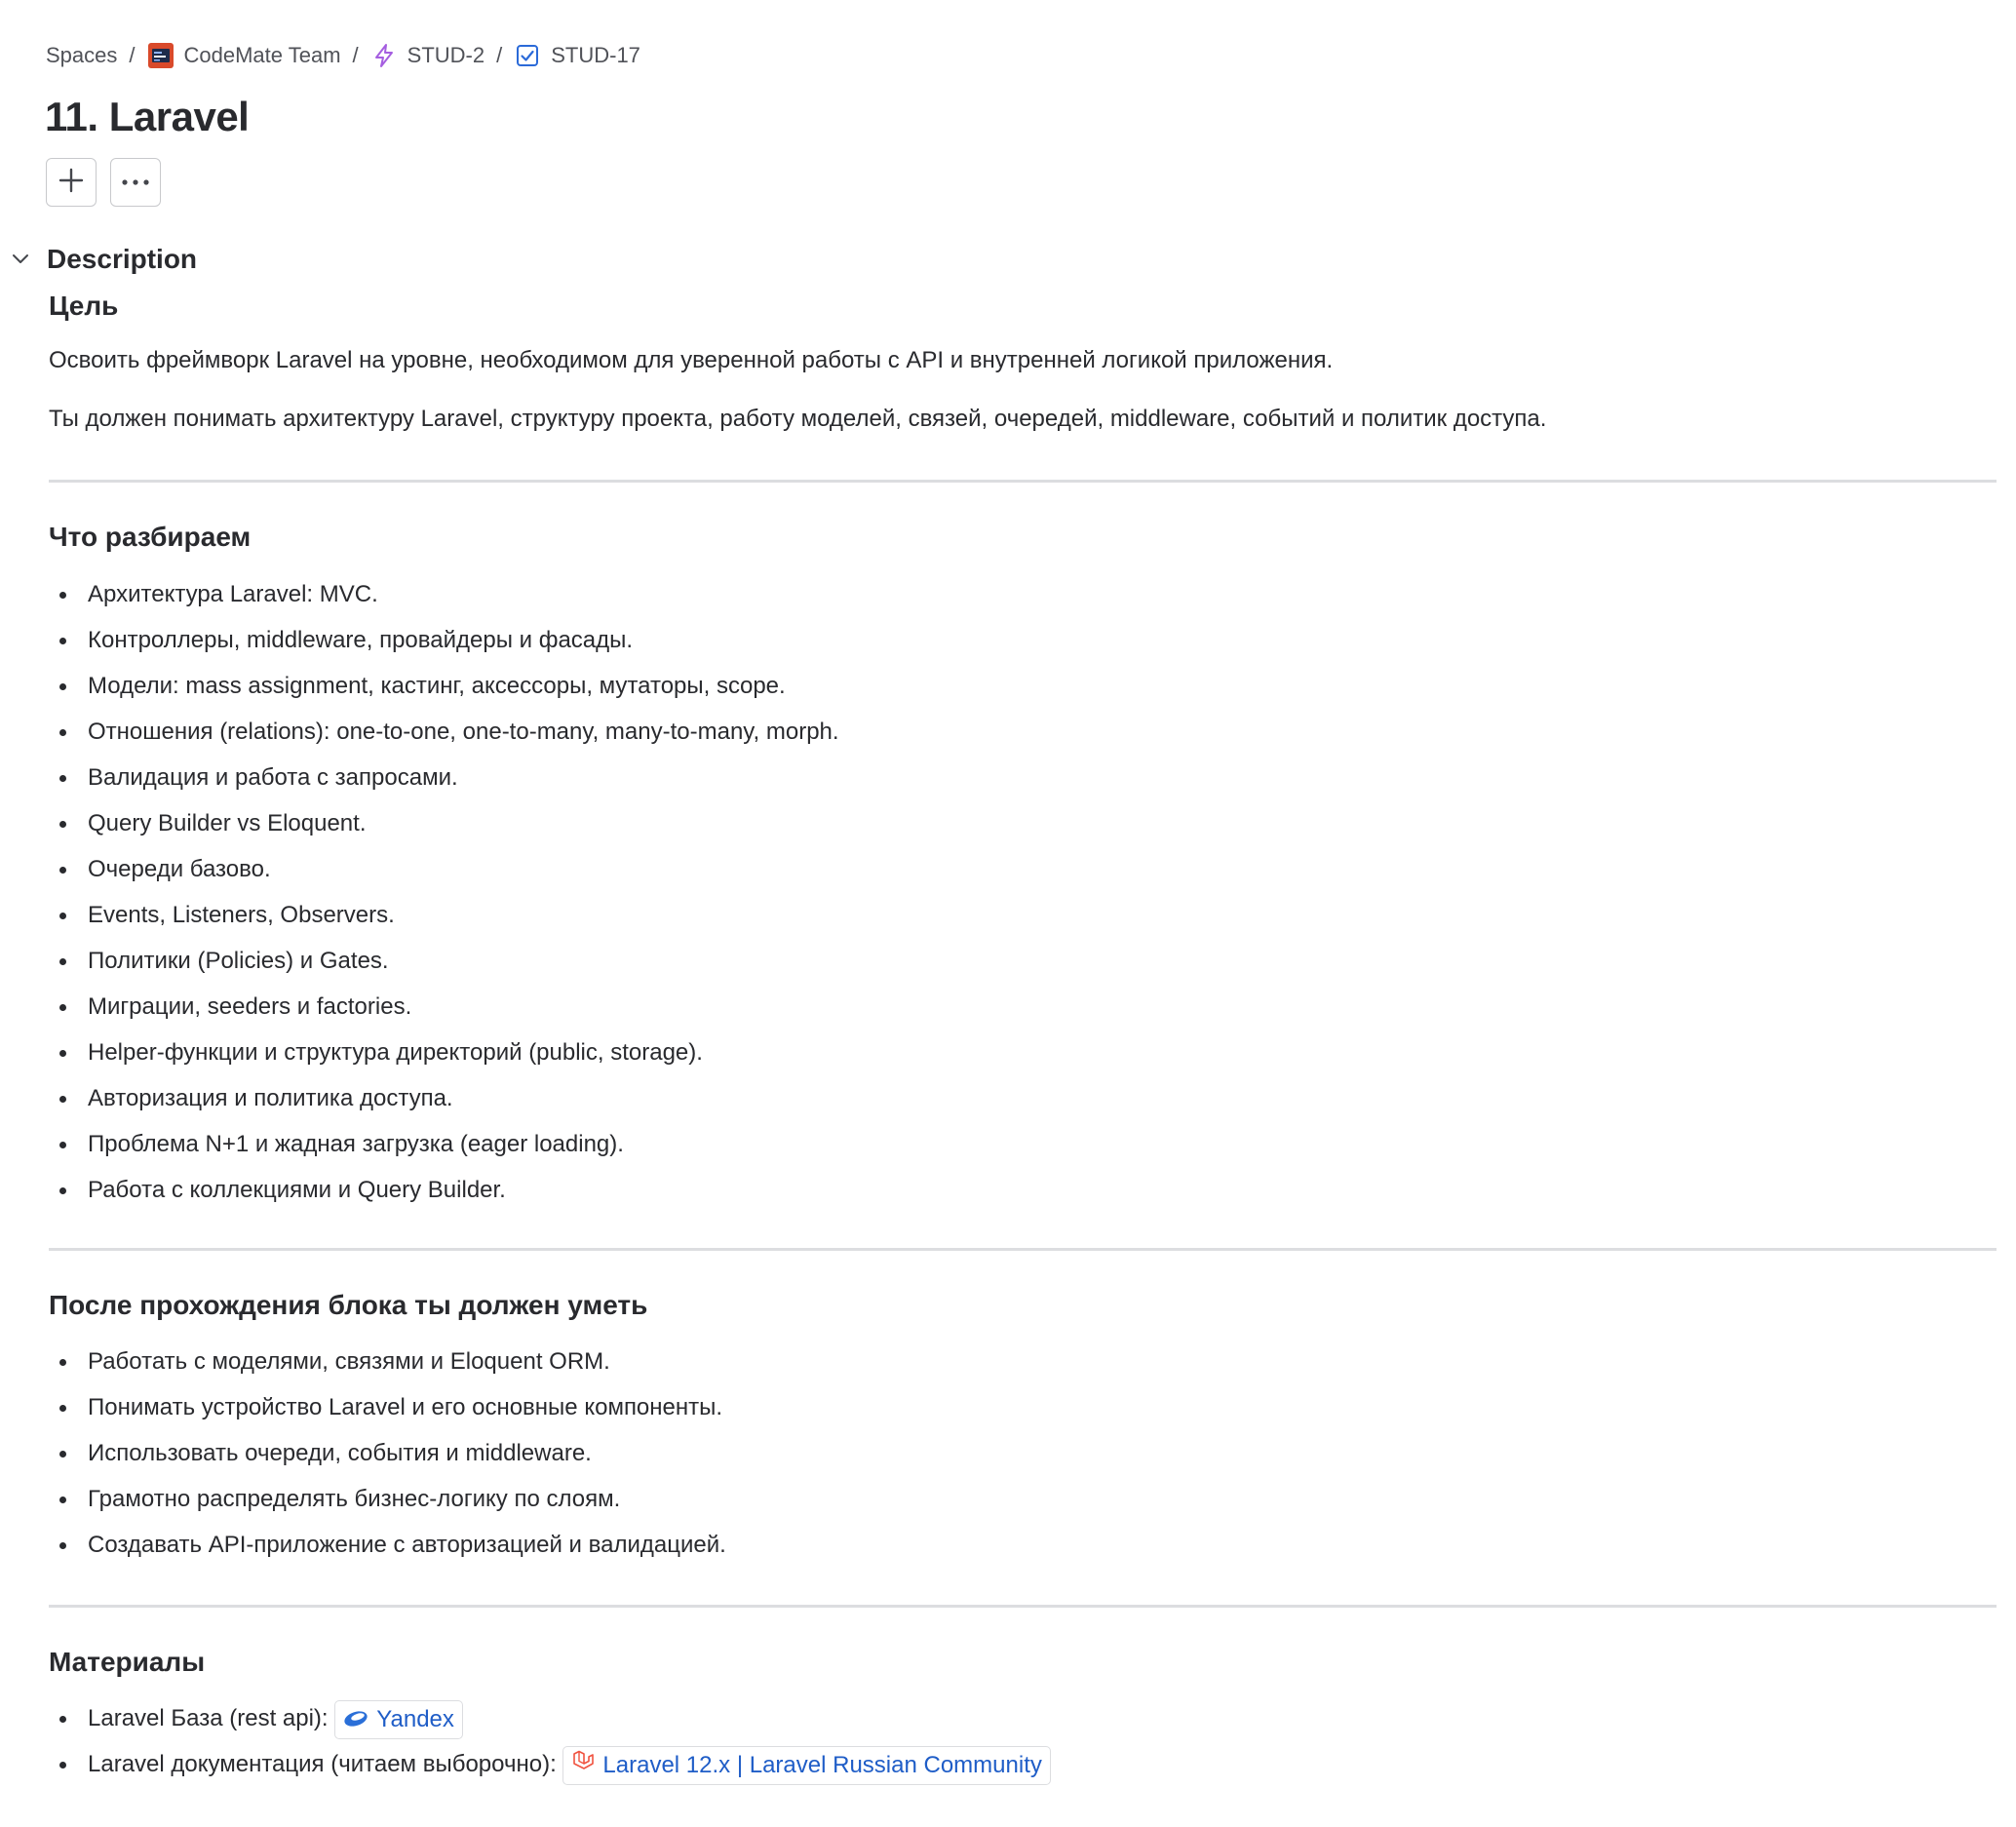 This screenshot has height=1827, width=2016. What do you see at coordinates (147, 116) in the screenshot?
I see `page-title: 11. Laravel` at bounding box center [147, 116].